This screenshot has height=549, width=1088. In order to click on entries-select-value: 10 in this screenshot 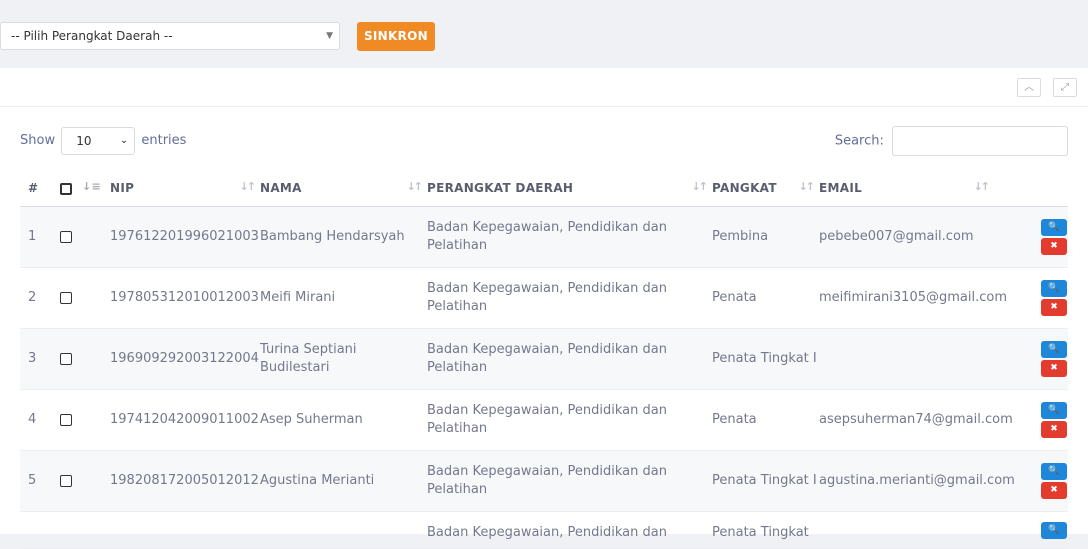, I will do `click(84, 140)`.